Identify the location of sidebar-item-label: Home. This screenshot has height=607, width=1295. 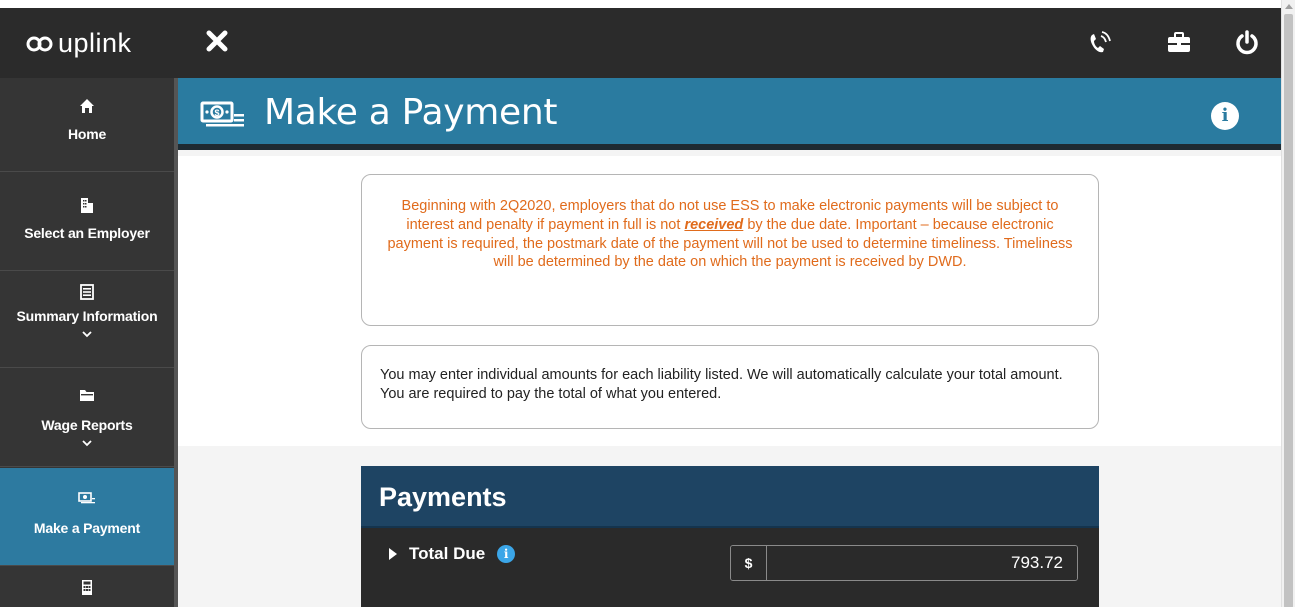
(87, 134).